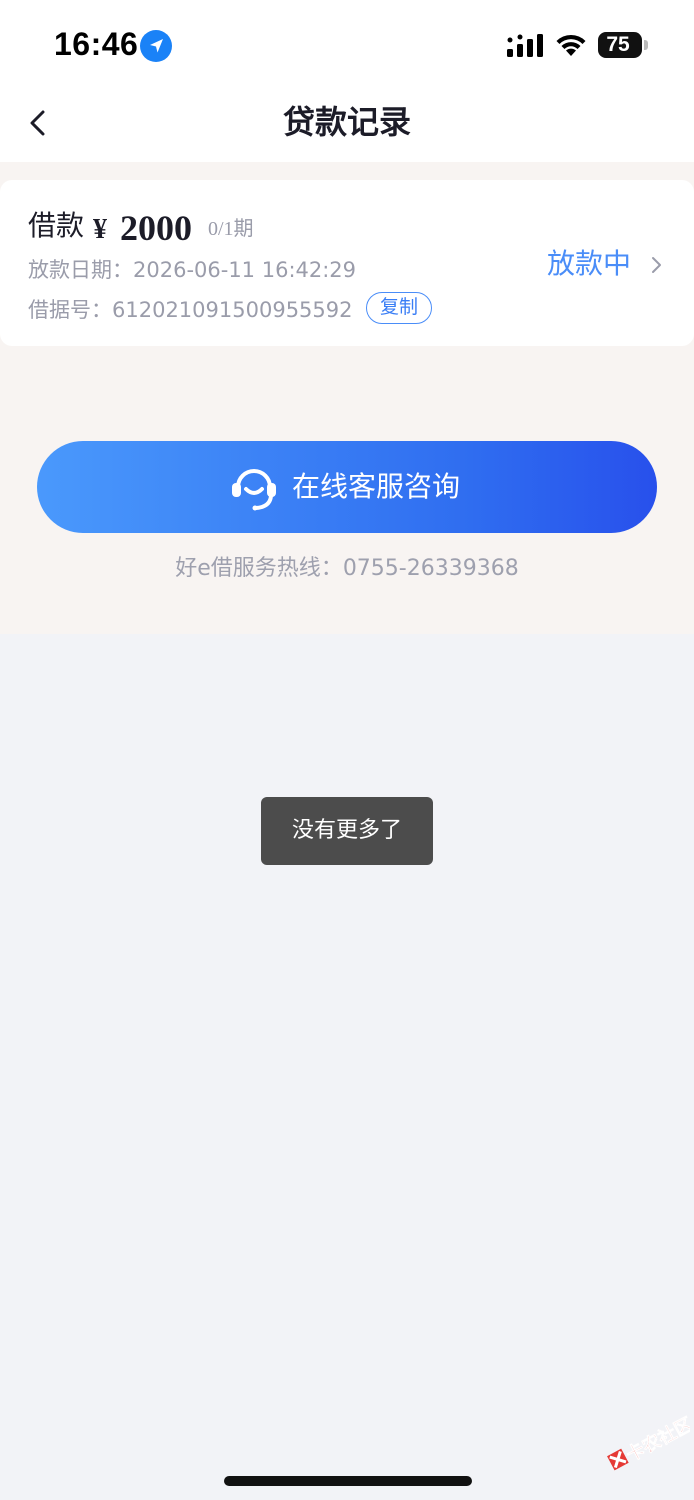  Describe the element at coordinates (348, 1481) in the screenshot. I see `home-indicator` at that location.